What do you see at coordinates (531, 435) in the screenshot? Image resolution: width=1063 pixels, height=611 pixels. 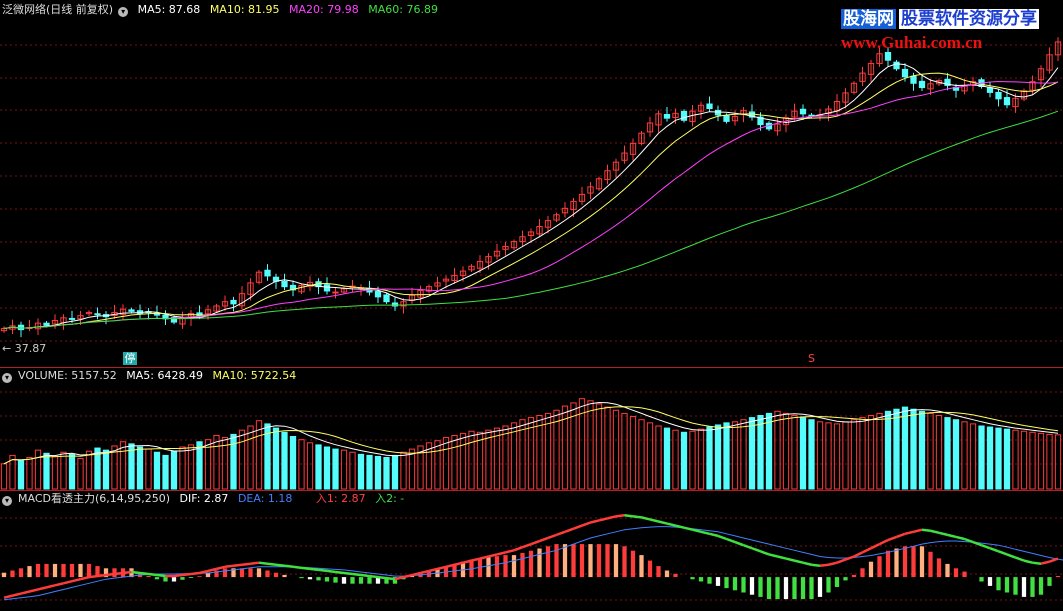 I see `volume-ma10-line` at bounding box center [531, 435].